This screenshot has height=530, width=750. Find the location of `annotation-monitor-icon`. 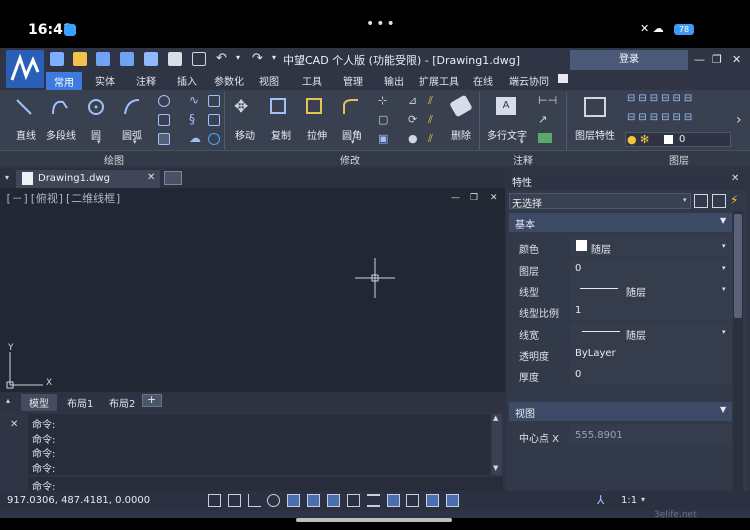

annotation-monitor-icon is located at coordinates (432, 500).